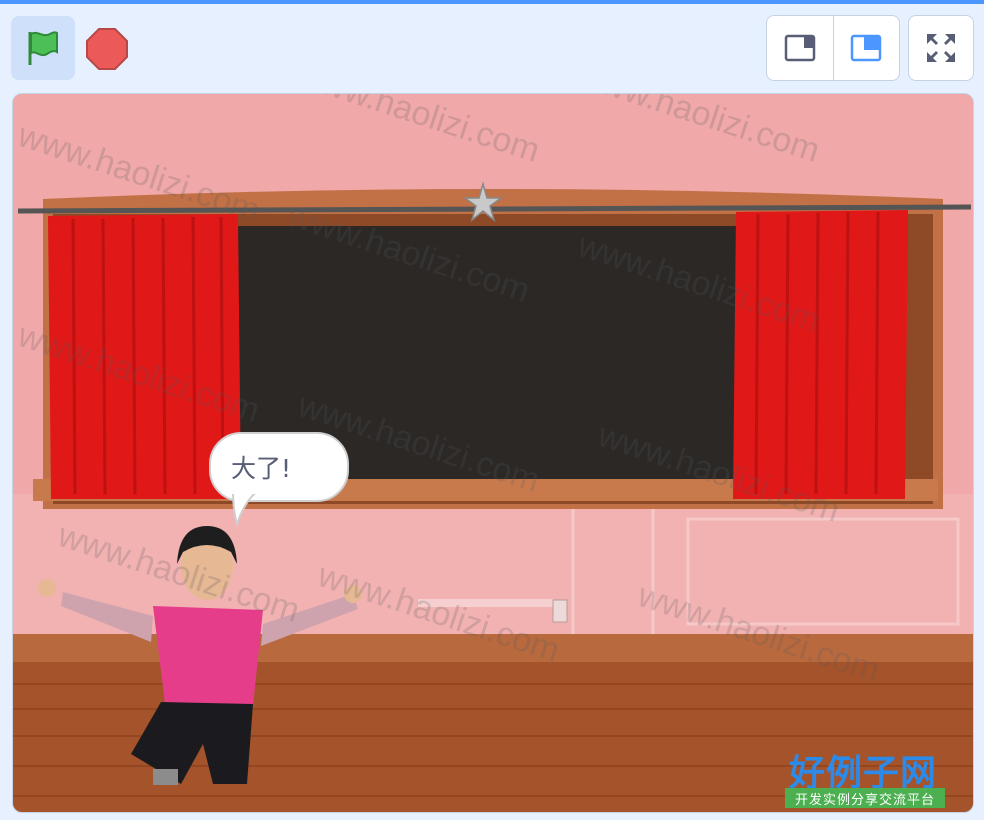 Image resolution: width=984 pixels, height=820 pixels. What do you see at coordinates (261, 468) in the screenshot?
I see `speech-bubble-text: 大了!` at bounding box center [261, 468].